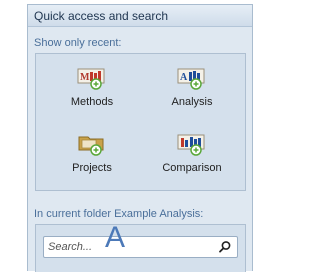  I want to click on recent-projects-label: Projects, so click(92, 168).